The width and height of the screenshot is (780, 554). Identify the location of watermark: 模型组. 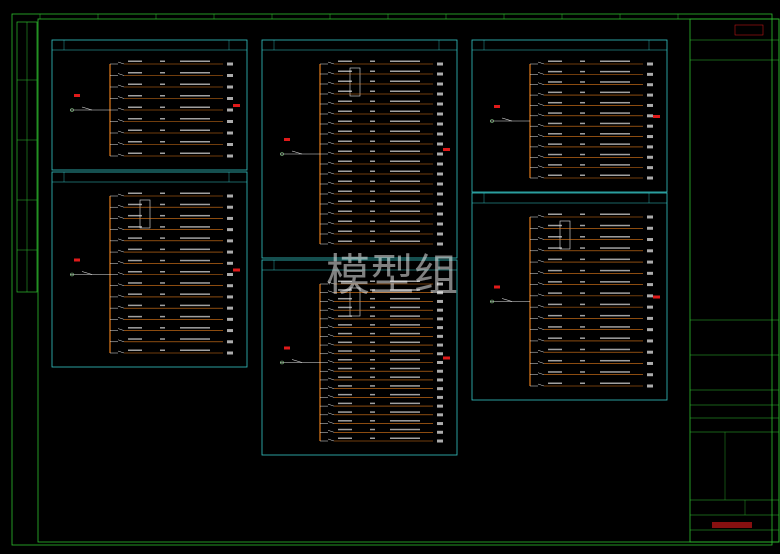
(392, 275).